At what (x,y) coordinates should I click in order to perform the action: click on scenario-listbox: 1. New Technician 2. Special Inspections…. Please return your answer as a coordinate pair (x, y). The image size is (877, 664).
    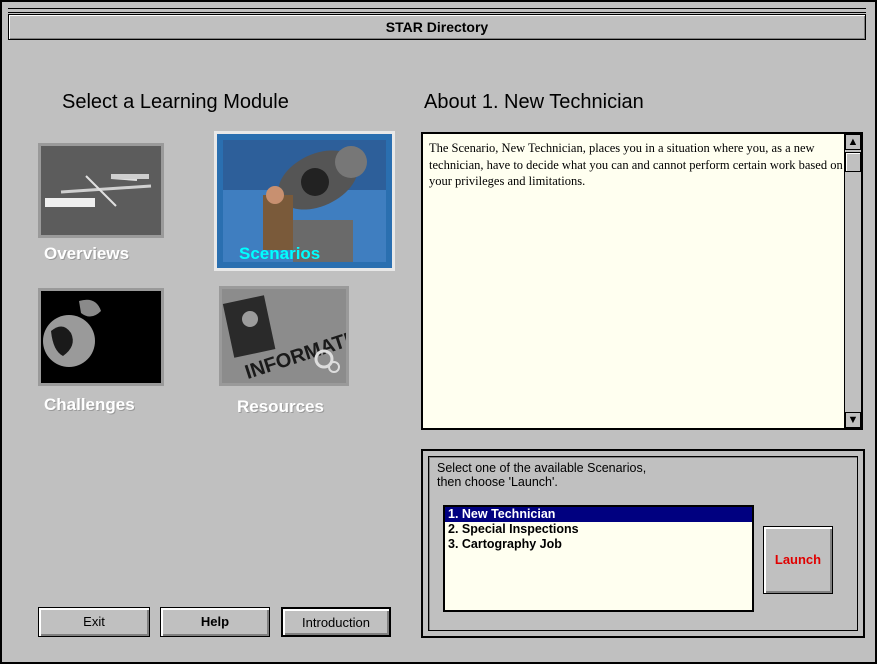
    Looking at the image, I should click on (598, 558).